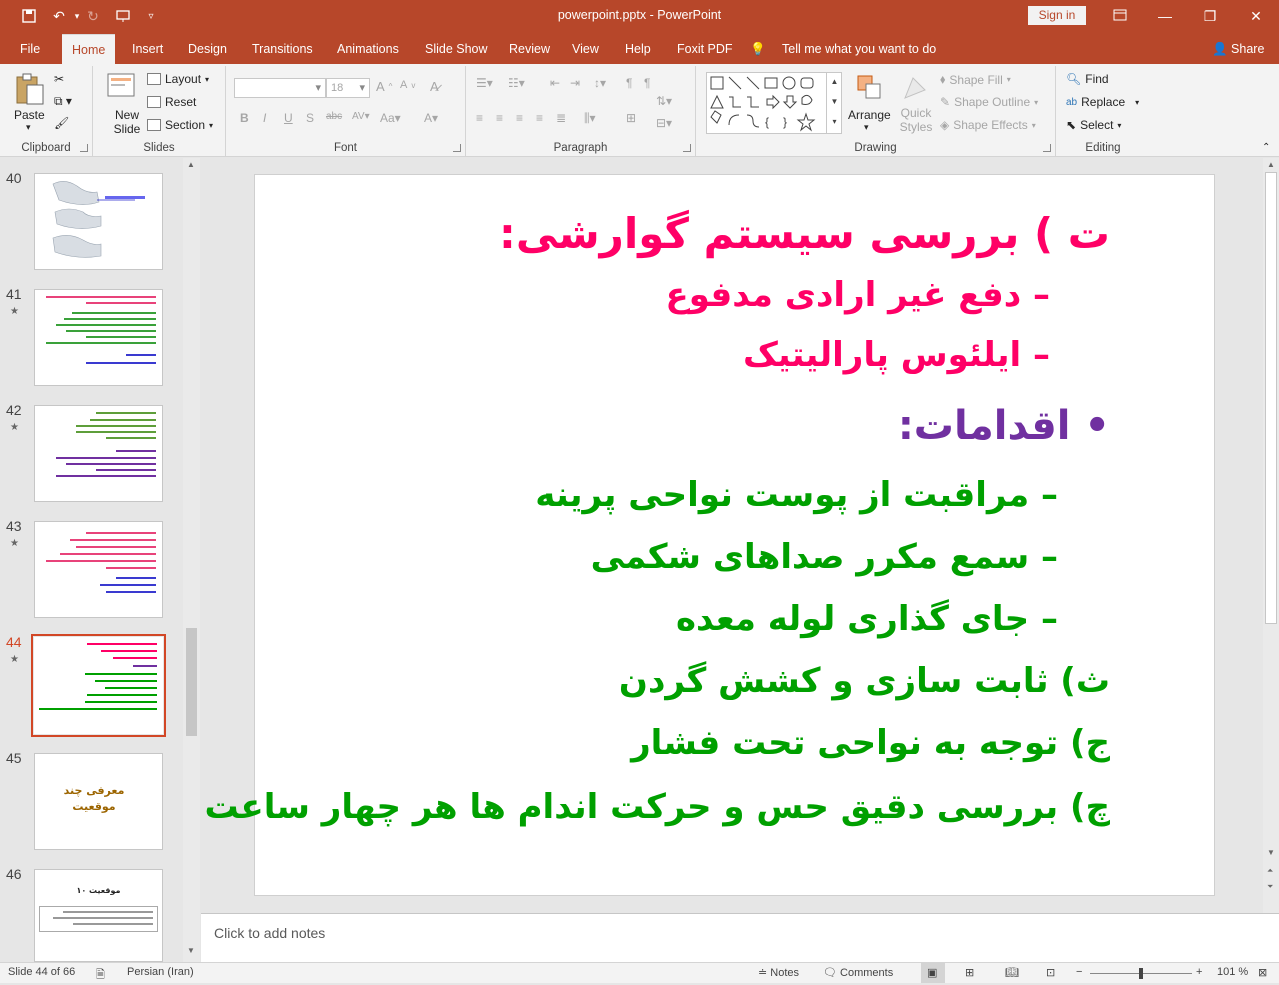  What do you see at coordinates (590, 118) in the screenshot?
I see `columns-icon: ⫼▾` at bounding box center [590, 118].